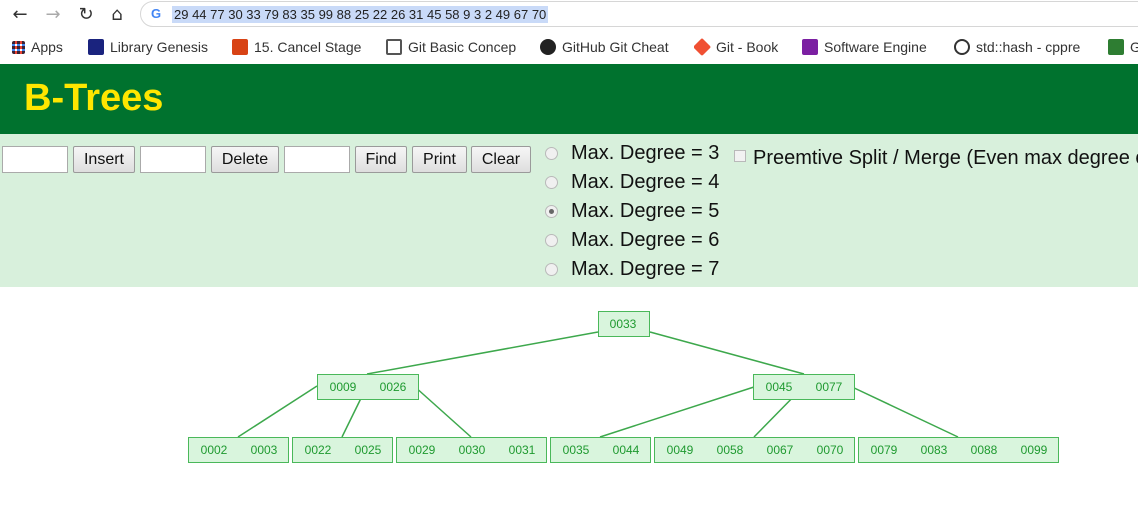 Image resolution: width=1138 pixels, height=509 pixels. I want to click on degree-radio-selected, so click(551, 211).